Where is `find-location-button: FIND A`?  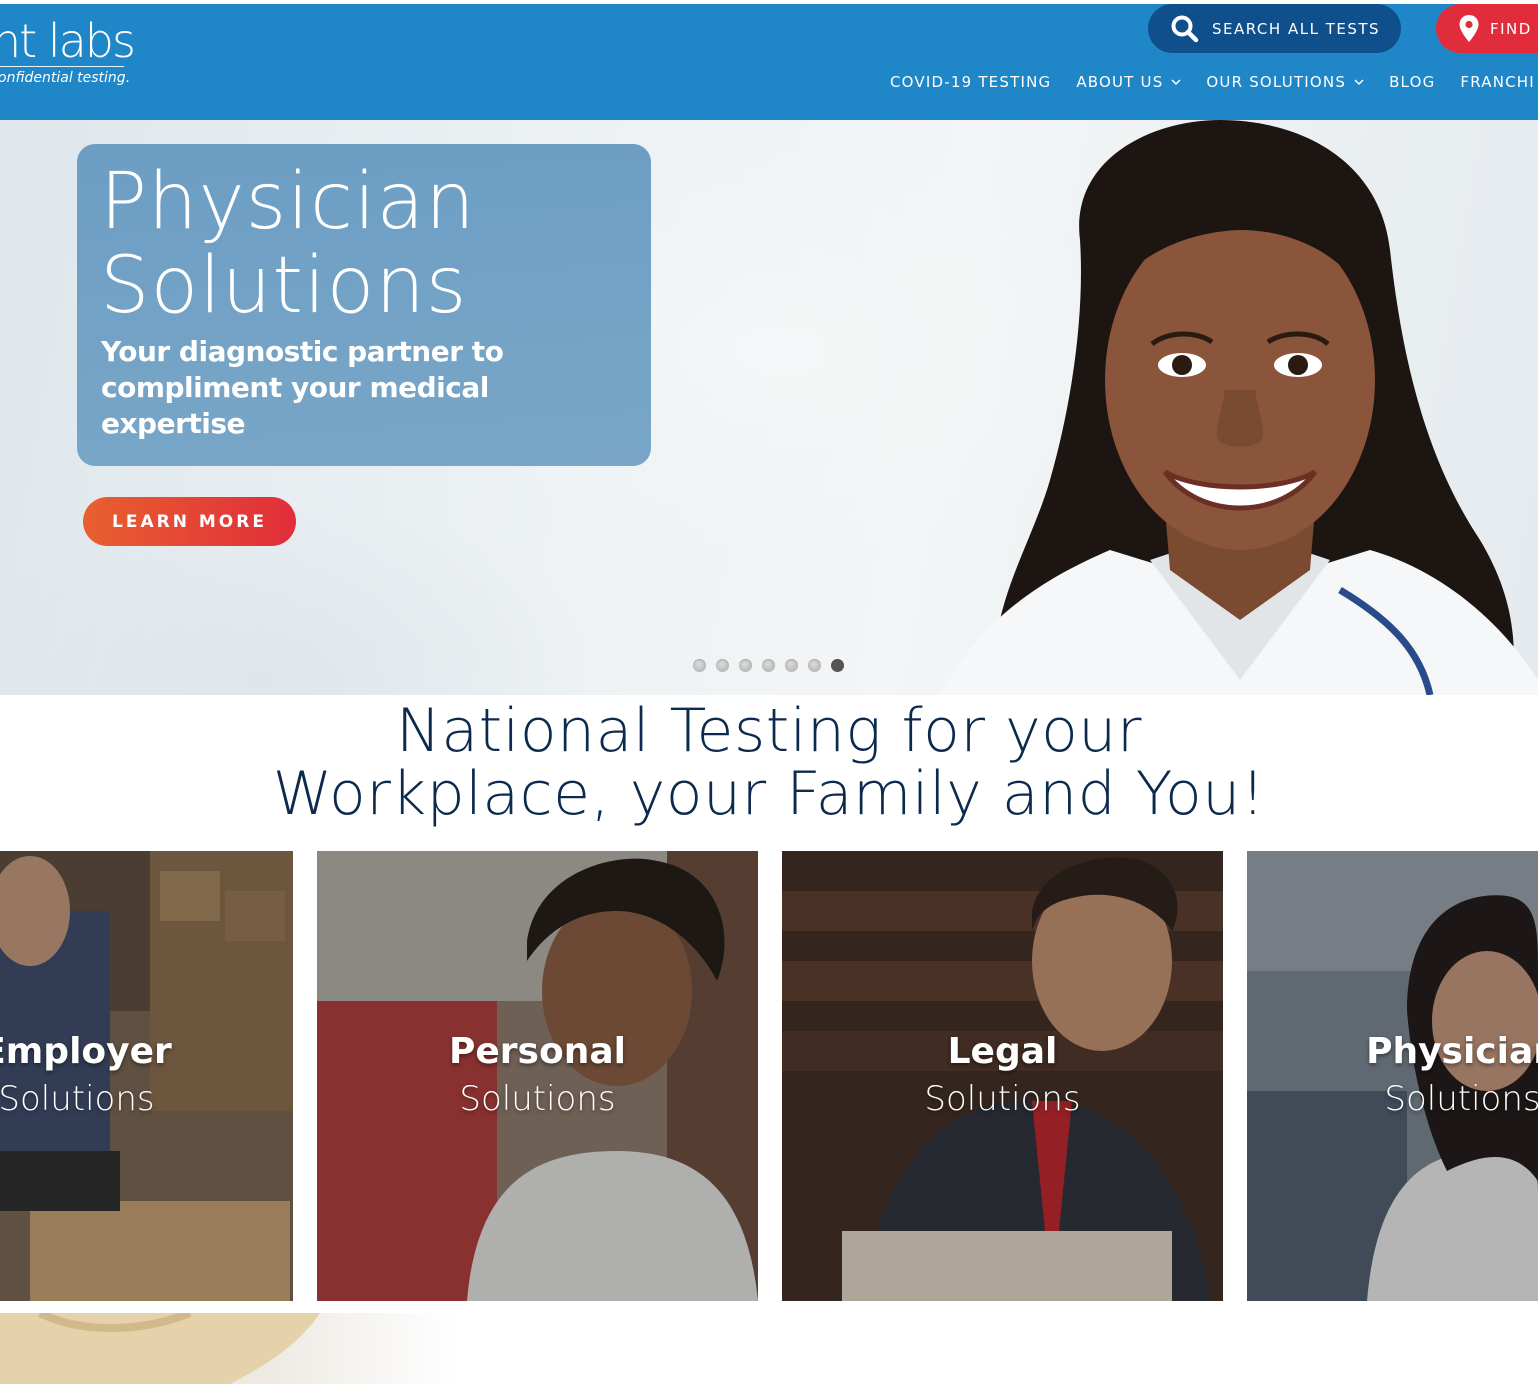
find-location-button: FIND A is located at coordinates (1487, 28).